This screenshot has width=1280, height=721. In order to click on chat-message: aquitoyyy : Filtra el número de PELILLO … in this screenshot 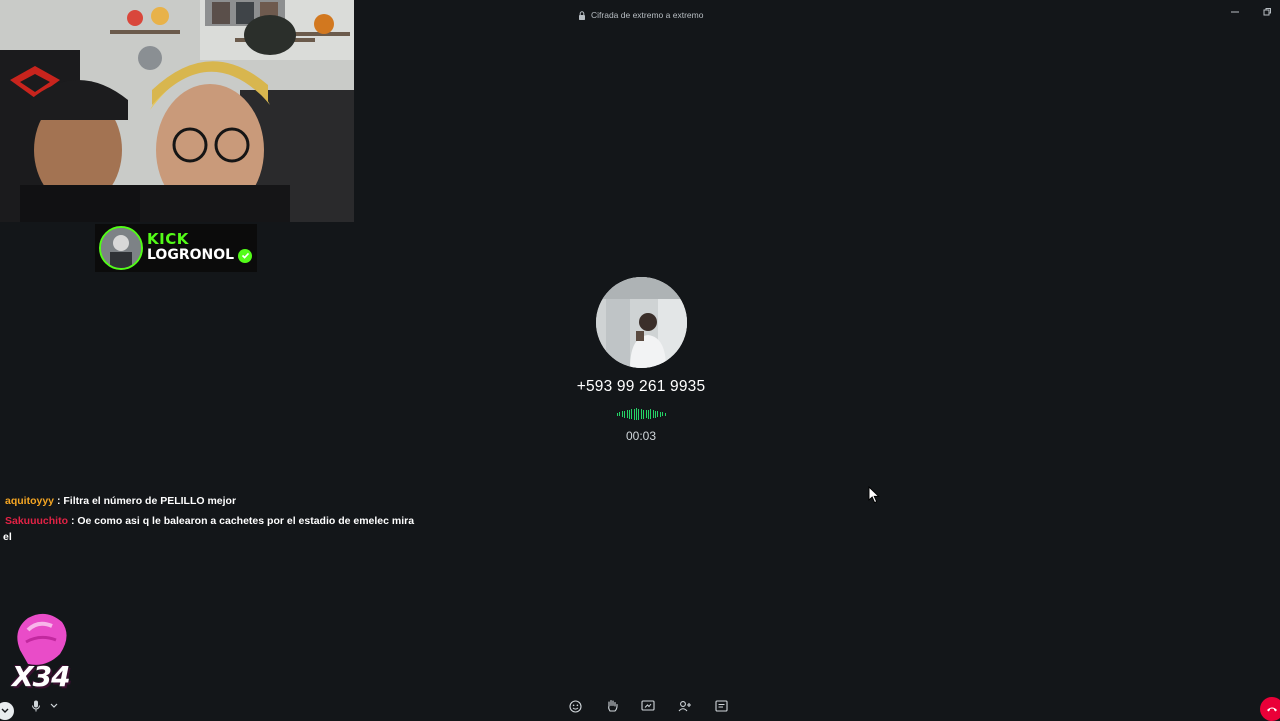, I will do `click(120, 501)`.